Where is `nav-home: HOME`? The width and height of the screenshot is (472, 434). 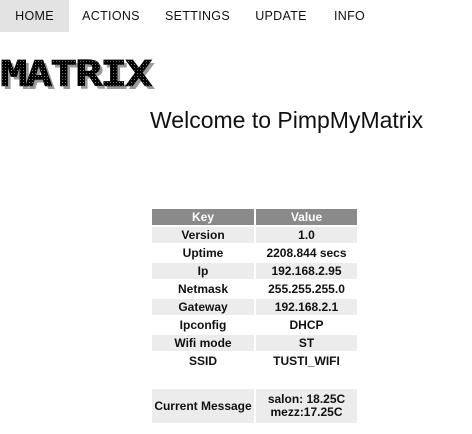
nav-home: HOME is located at coordinates (34, 16).